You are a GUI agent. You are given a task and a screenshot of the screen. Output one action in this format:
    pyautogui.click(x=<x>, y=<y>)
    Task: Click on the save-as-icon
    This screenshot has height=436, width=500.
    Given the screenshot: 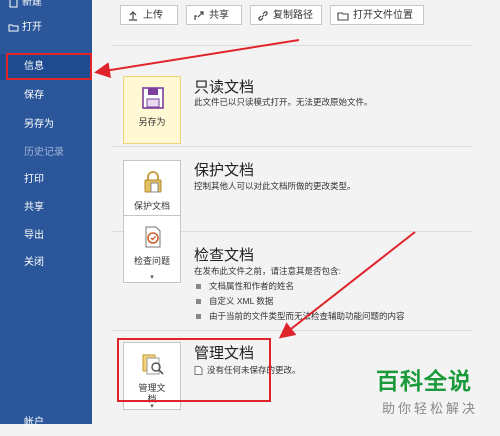 What is the action you would take?
    pyautogui.click(x=153, y=98)
    